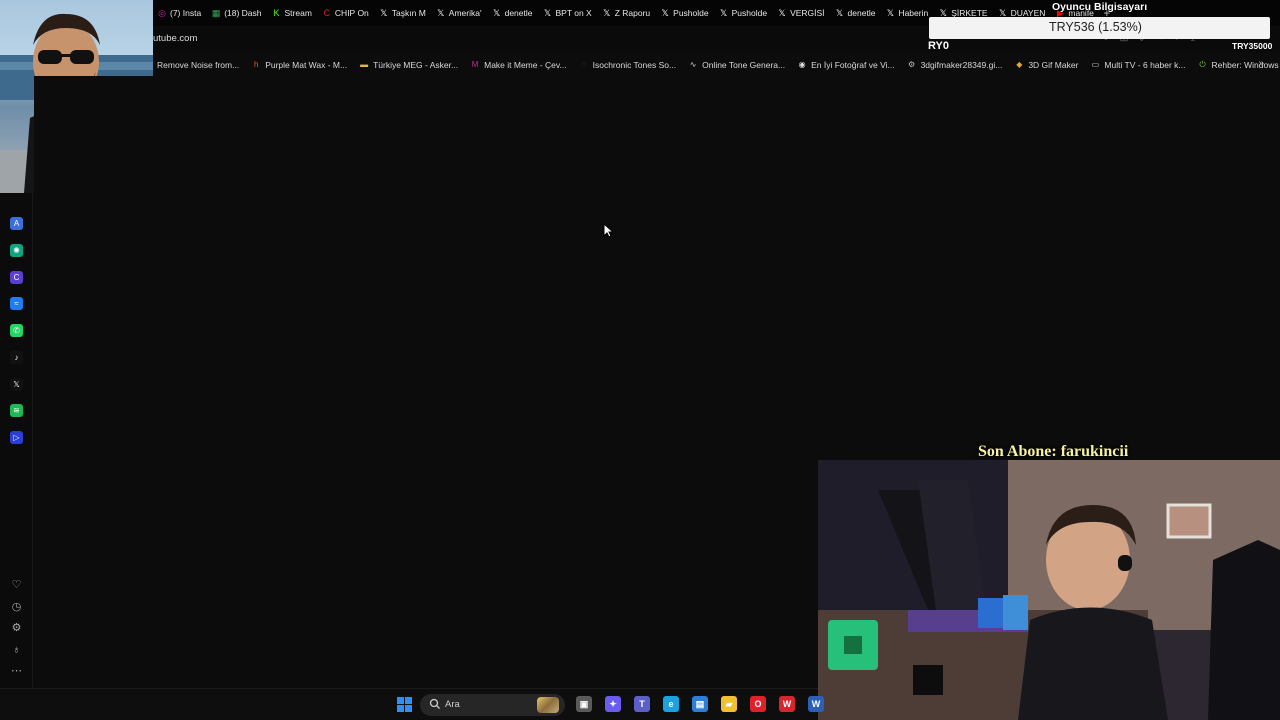 The width and height of the screenshot is (1280, 720). What do you see at coordinates (16, 357) in the screenshot?
I see `tiktok-icon: ♪` at bounding box center [16, 357].